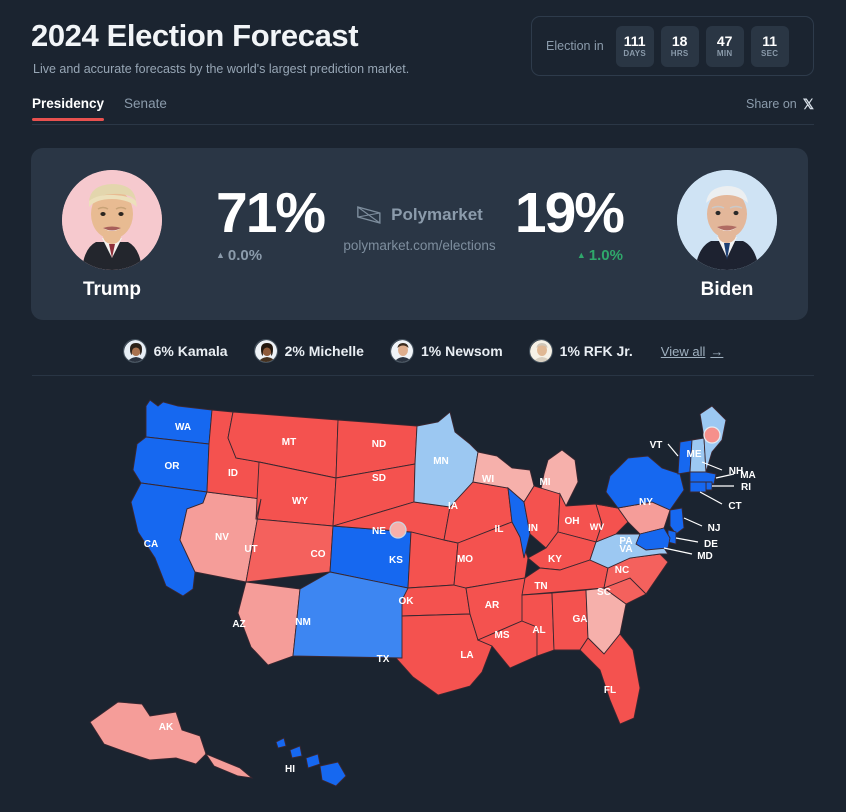  What do you see at coordinates (714, 528) in the screenshot?
I see `state-label-NJ: NJ` at bounding box center [714, 528].